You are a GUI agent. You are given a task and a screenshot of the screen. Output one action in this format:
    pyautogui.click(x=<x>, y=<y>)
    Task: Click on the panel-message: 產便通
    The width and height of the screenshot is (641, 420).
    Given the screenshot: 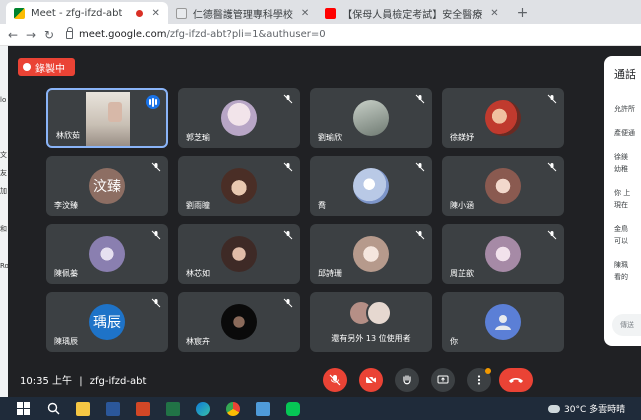 What is the action you would take?
    pyautogui.click(x=624, y=133)
    